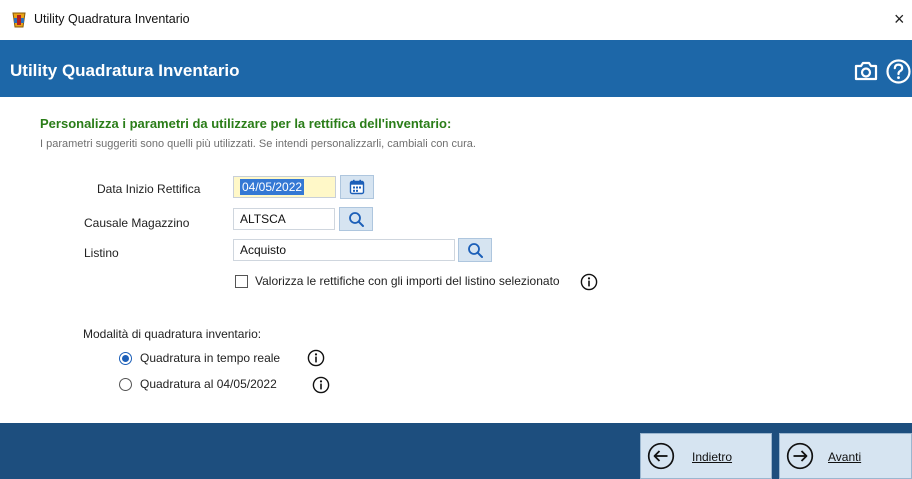 This screenshot has height=479, width=912. I want to click on next-button-label: Avanti, so click(845, 457).